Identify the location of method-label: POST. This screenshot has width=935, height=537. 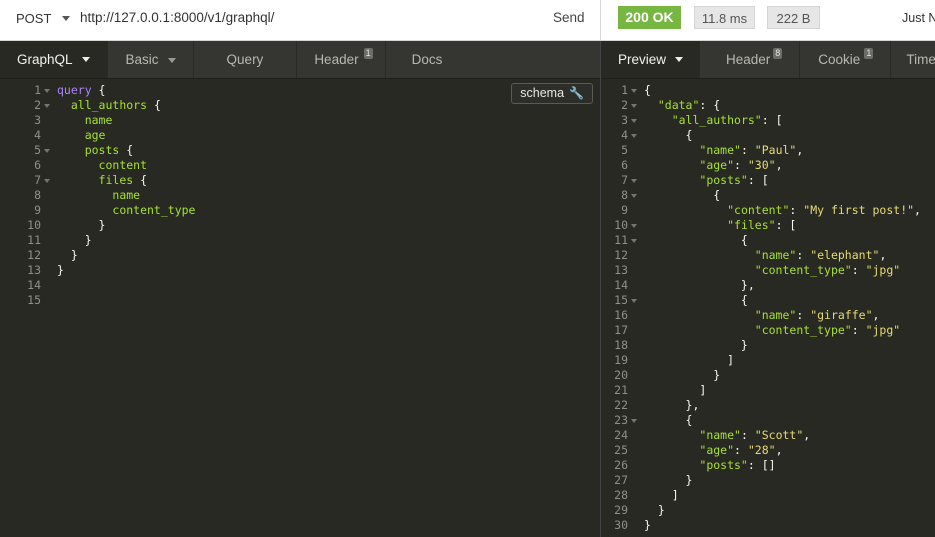
(34, 18).